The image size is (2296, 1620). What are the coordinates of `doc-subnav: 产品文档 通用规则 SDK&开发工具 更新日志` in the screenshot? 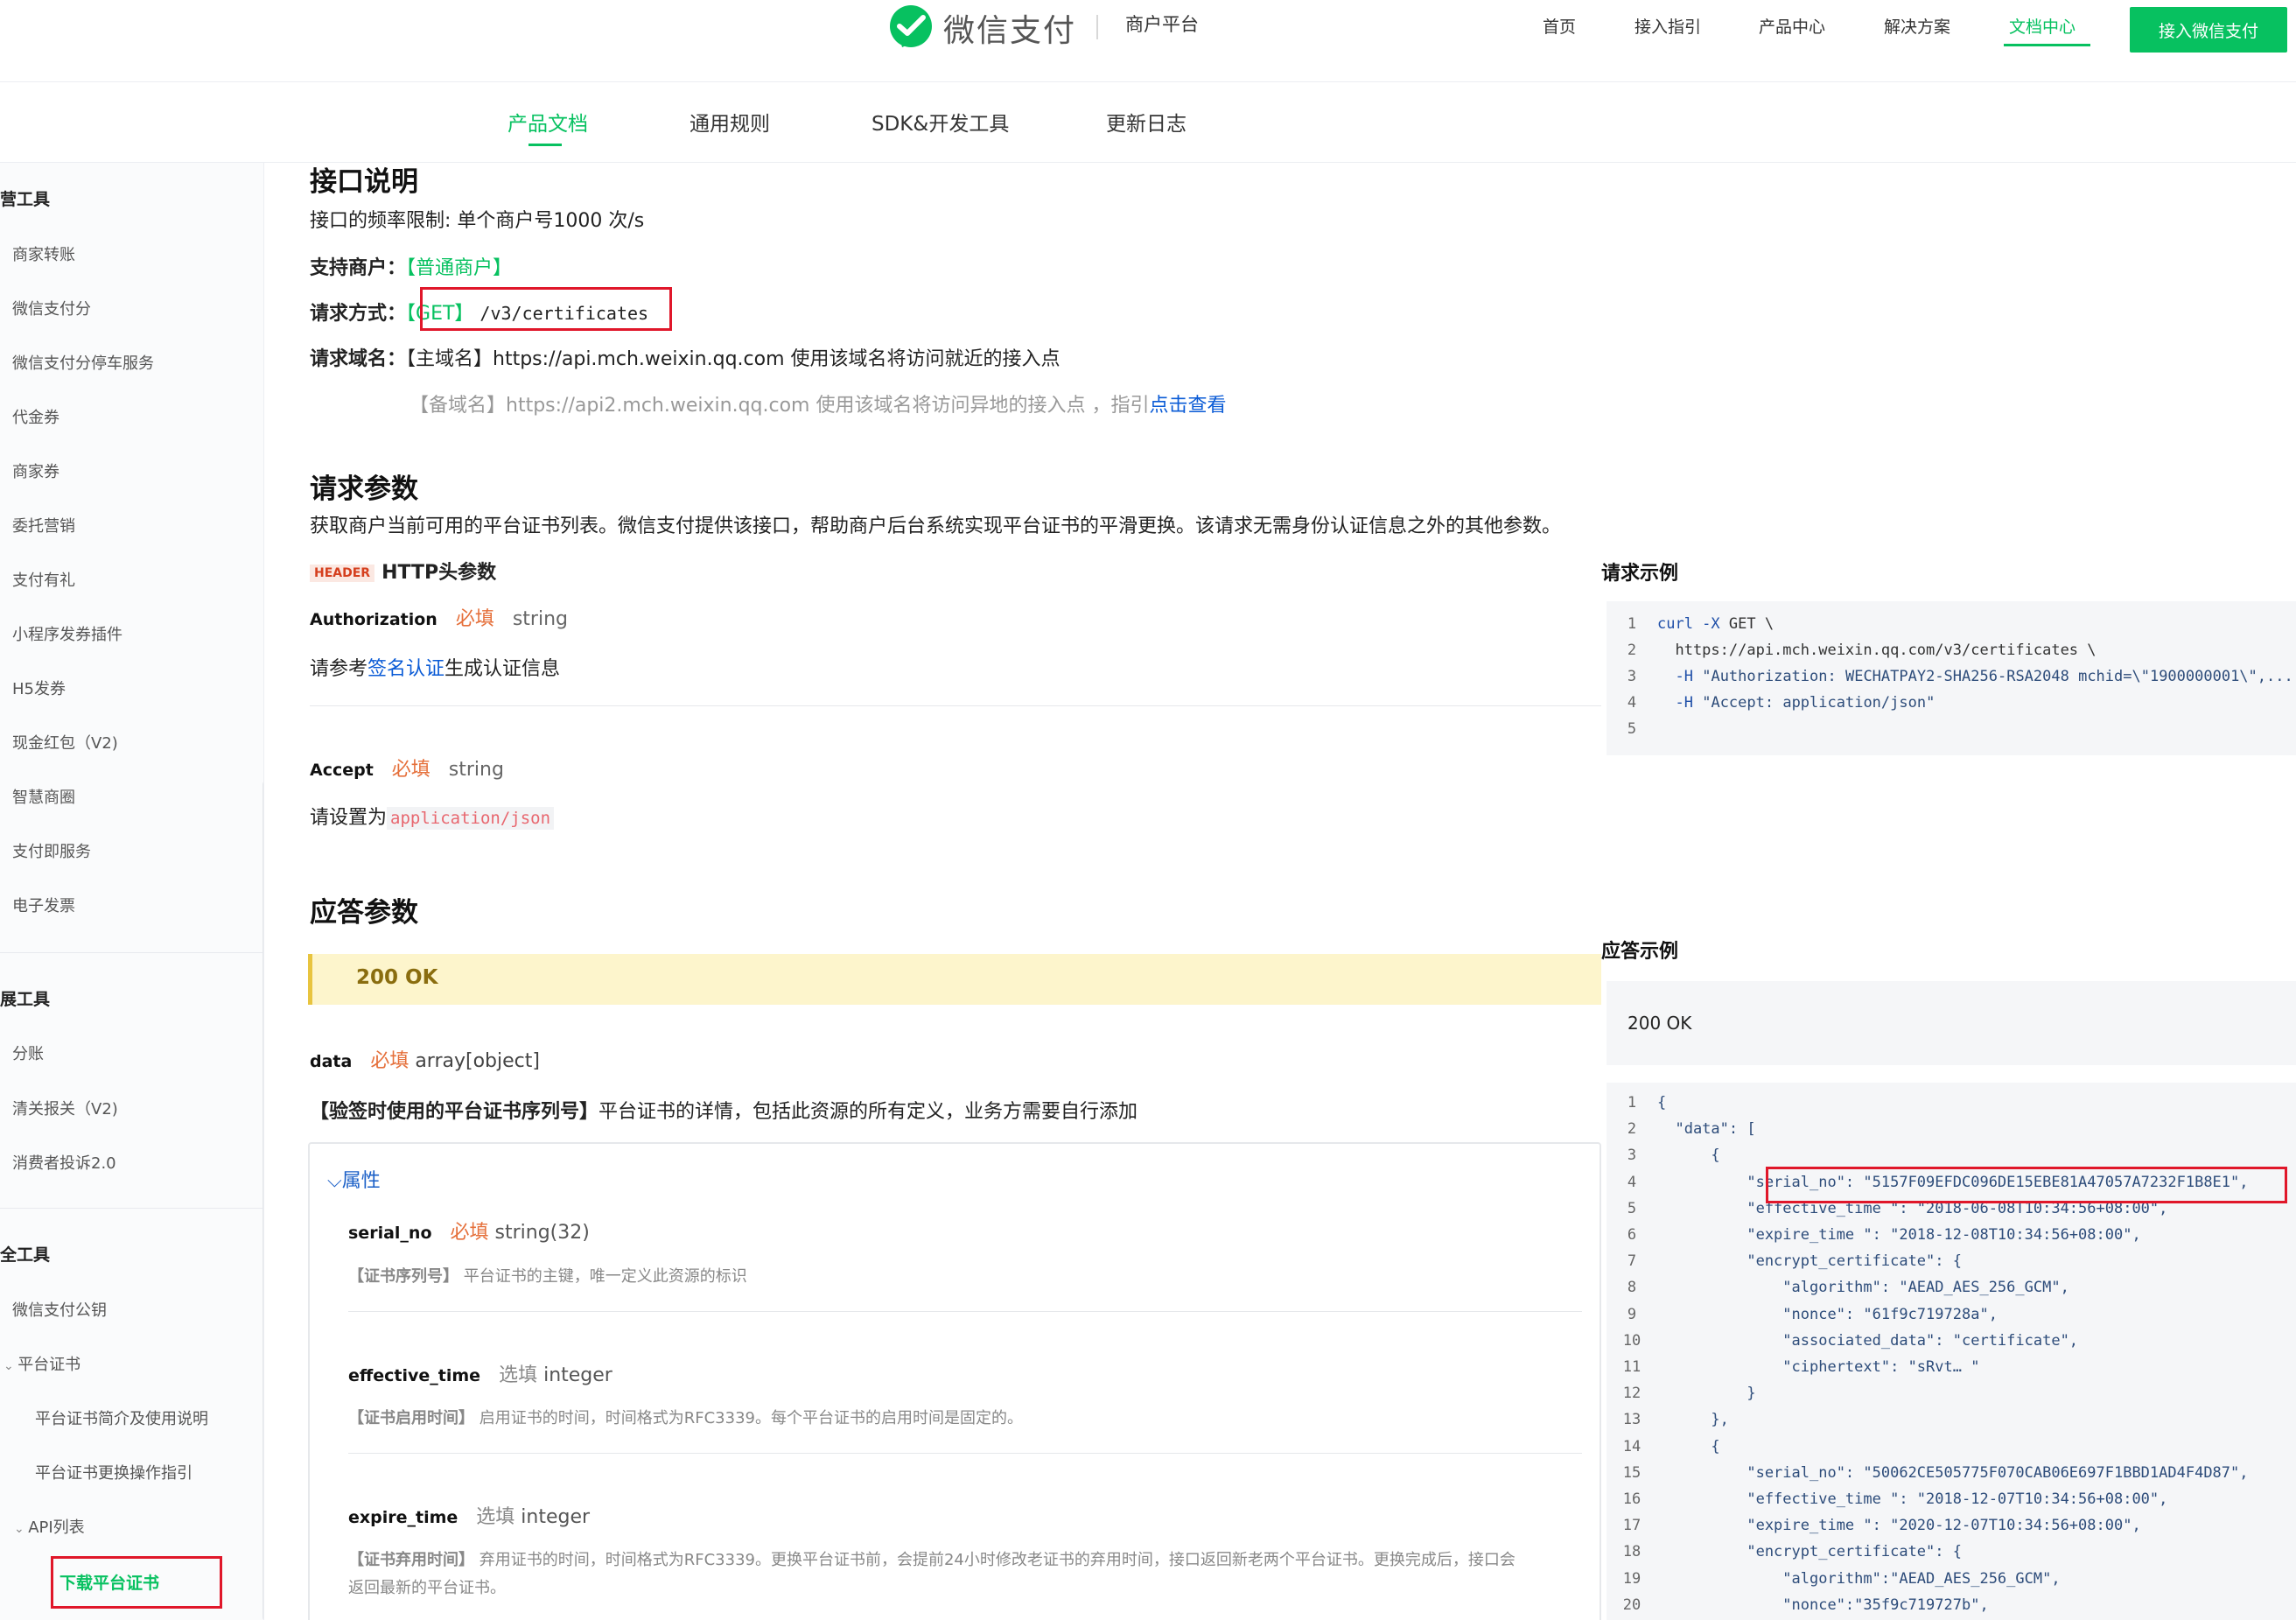 It's located at (1148, 122).